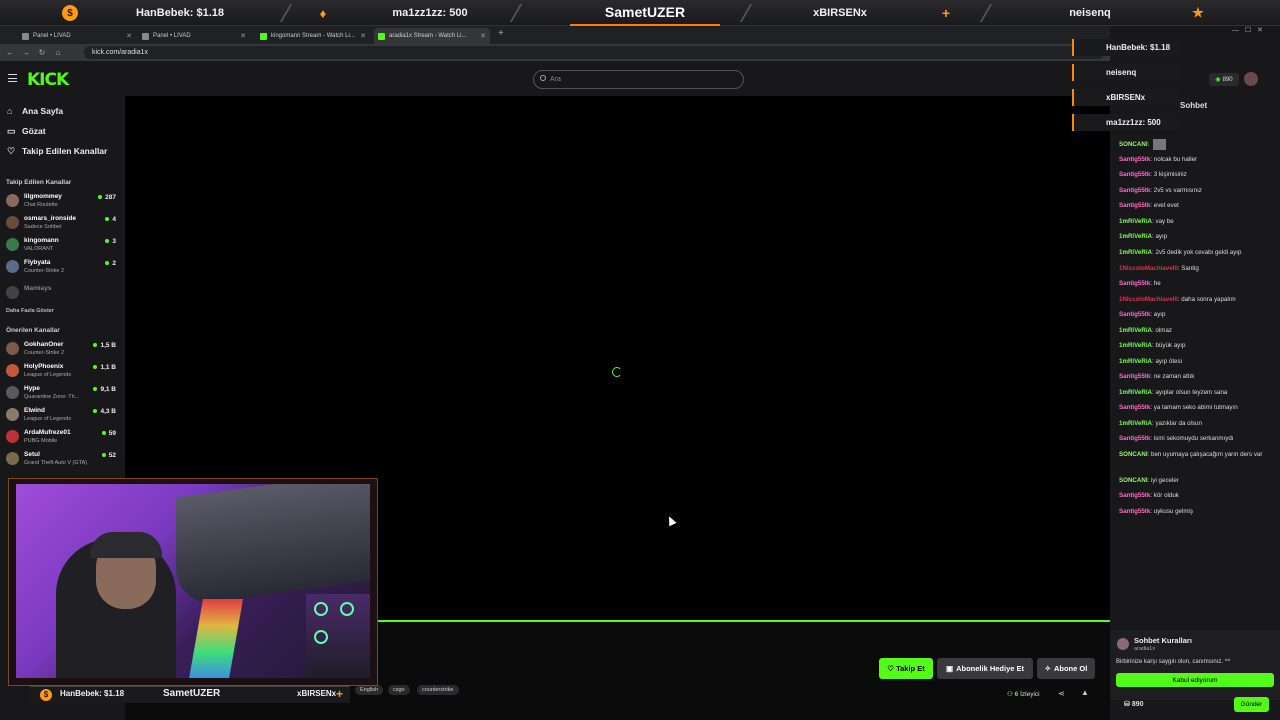 Image resolution: width=1280 pixels, height=720 pixels. Describe the element at coordinates (1137, 704) in the screenshot. I see `chat-points-value: 890` at that location.